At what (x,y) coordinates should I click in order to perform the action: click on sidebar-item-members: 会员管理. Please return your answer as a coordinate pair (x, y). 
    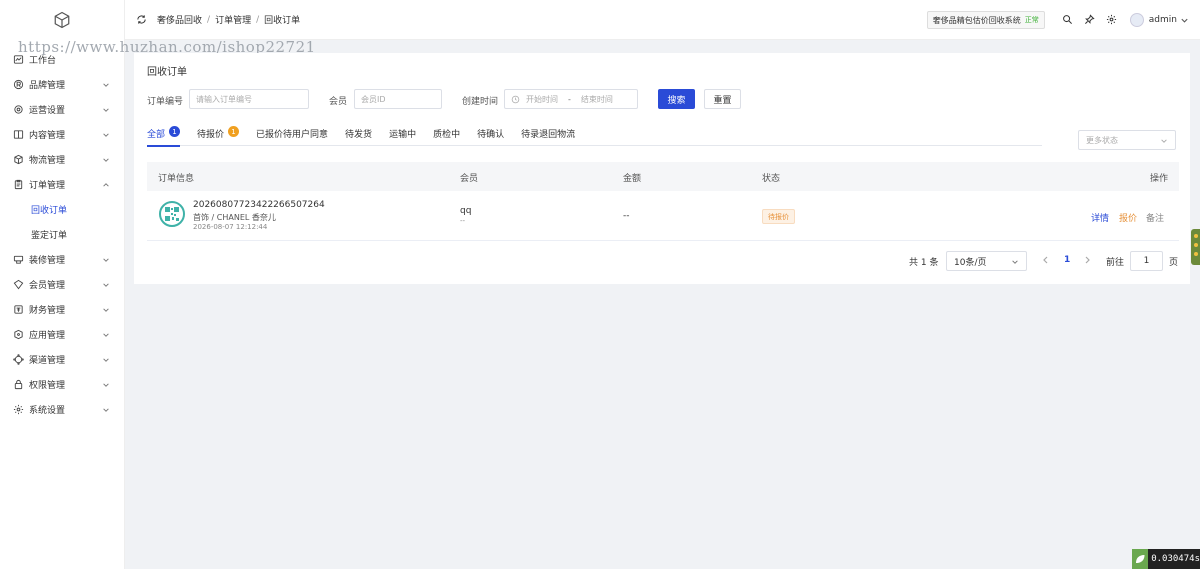
    Looking at the image, I should click on (62, 284).